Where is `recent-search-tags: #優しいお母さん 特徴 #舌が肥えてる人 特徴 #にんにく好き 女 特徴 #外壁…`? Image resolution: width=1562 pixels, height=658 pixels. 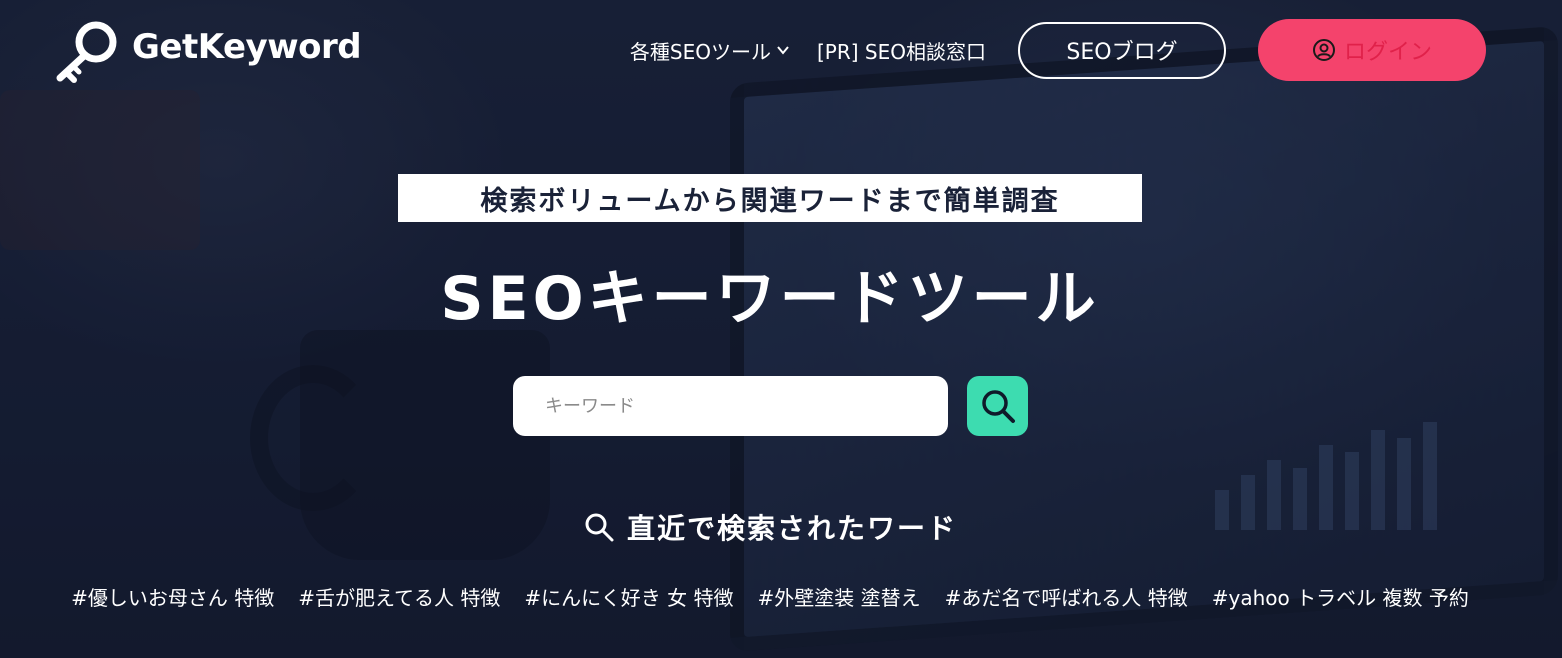 recent-search-tags: #優しいお母さん 特徴 #舌が肥えてる人 特徴 #にんにく好き 女 特徴 #外壁… is located at coordinates (770, 596).